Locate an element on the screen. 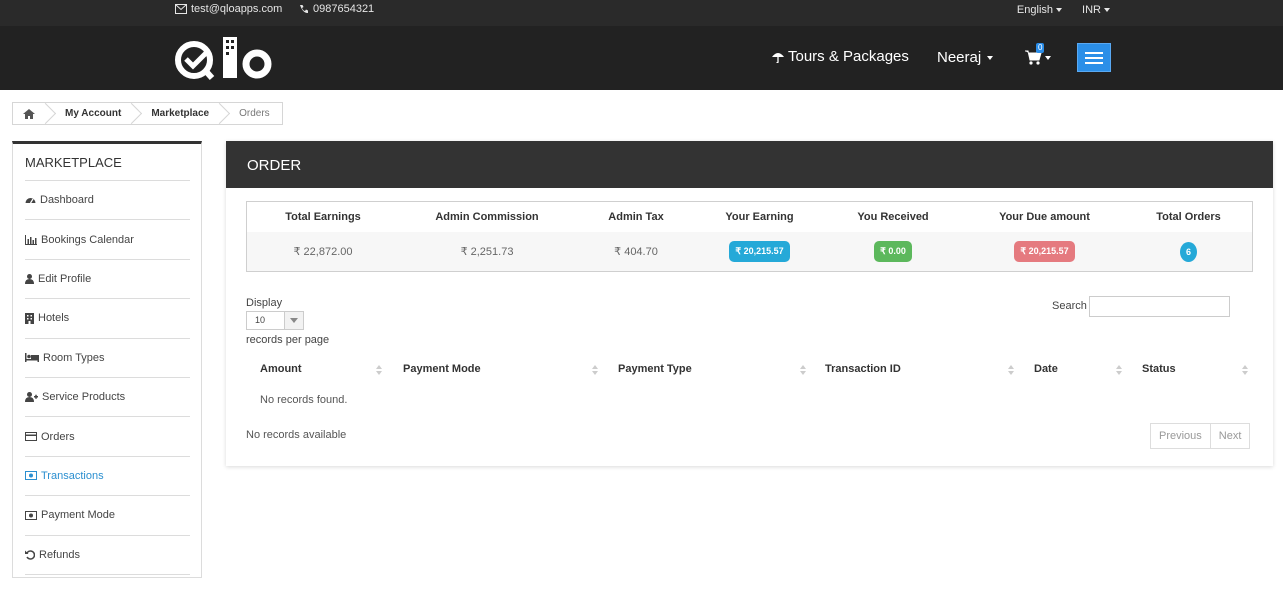 The image size is (1283, 613). email-text: test@qloapps.com is located at coordinates (237, 9).